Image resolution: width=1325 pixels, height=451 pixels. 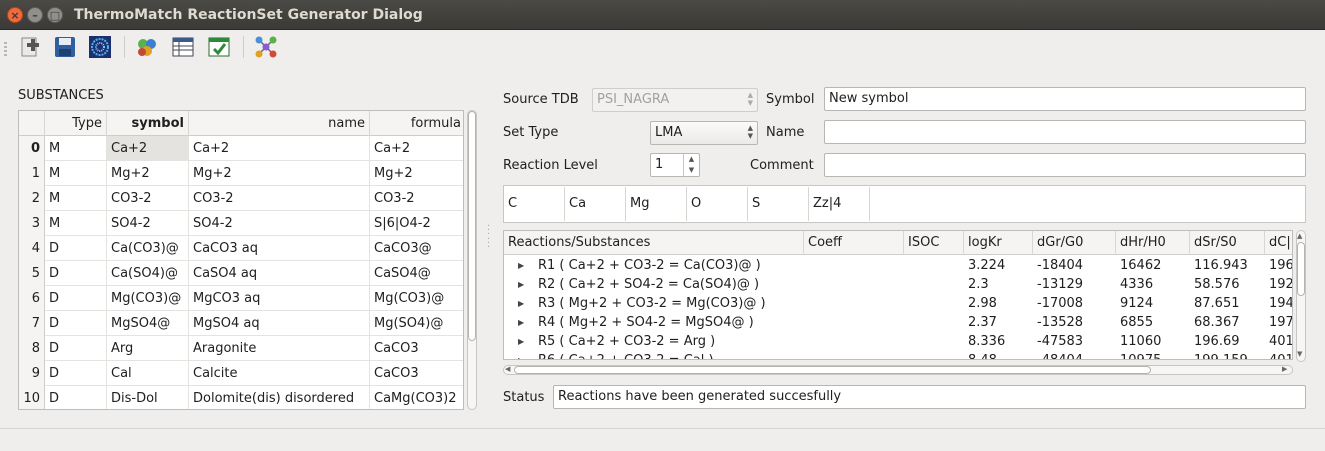 I want to click on cell-name: CaSO4 aq, so click(x=279, y=273).